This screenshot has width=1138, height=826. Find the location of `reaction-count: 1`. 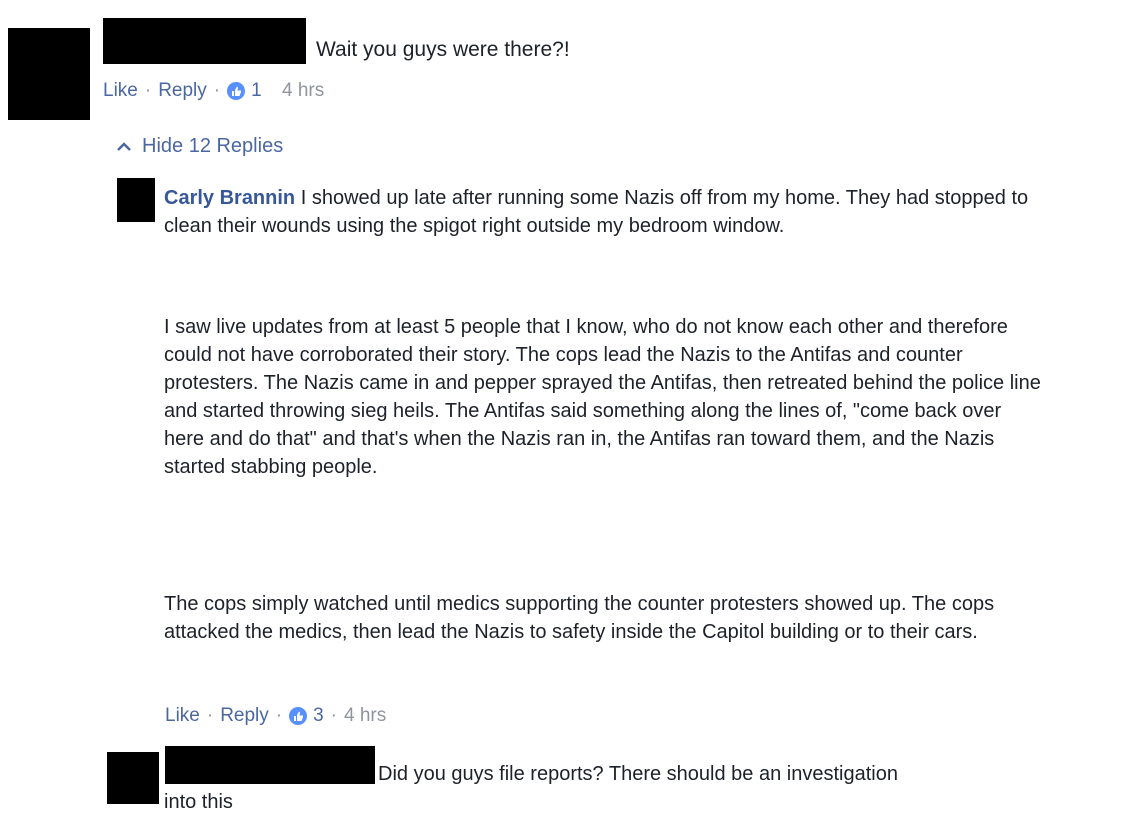

reaction-count: 1 is located at coordinates (256, 91).